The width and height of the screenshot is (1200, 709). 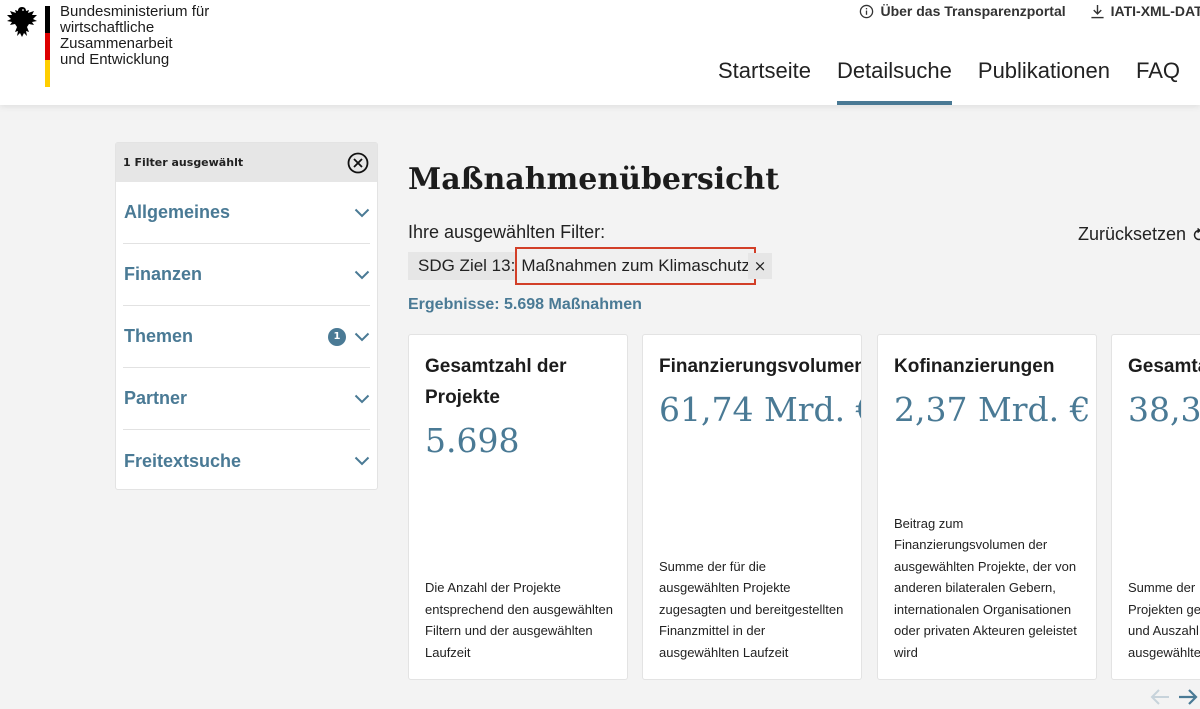 What do you see at coordinates (1164, 652) in the screenshot?
I see `card-desc-line: ausgewählte` at bounding box center [1164, 652].